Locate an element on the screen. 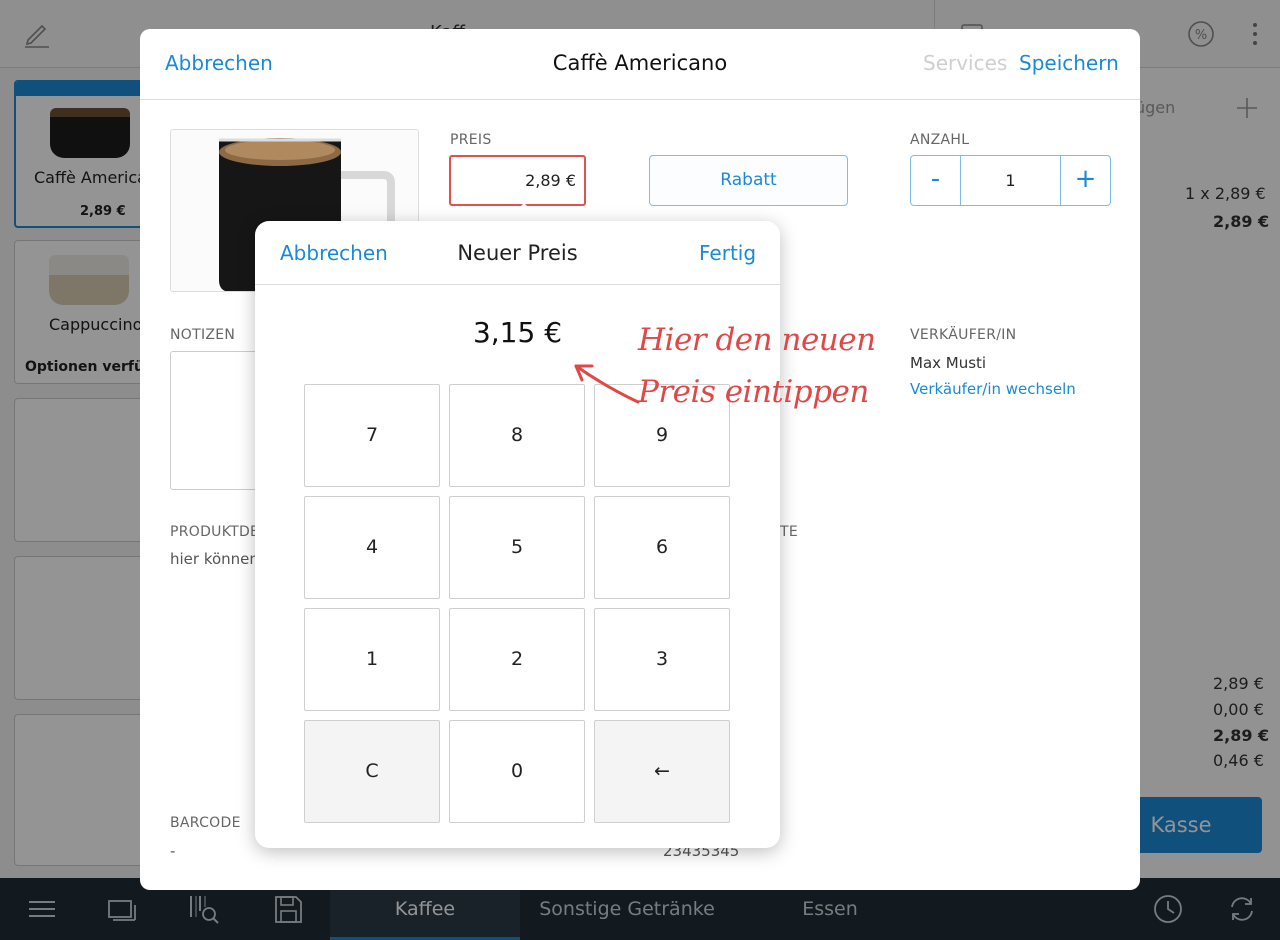  price-field: 2,89 € is located at coordinates (517, 180).